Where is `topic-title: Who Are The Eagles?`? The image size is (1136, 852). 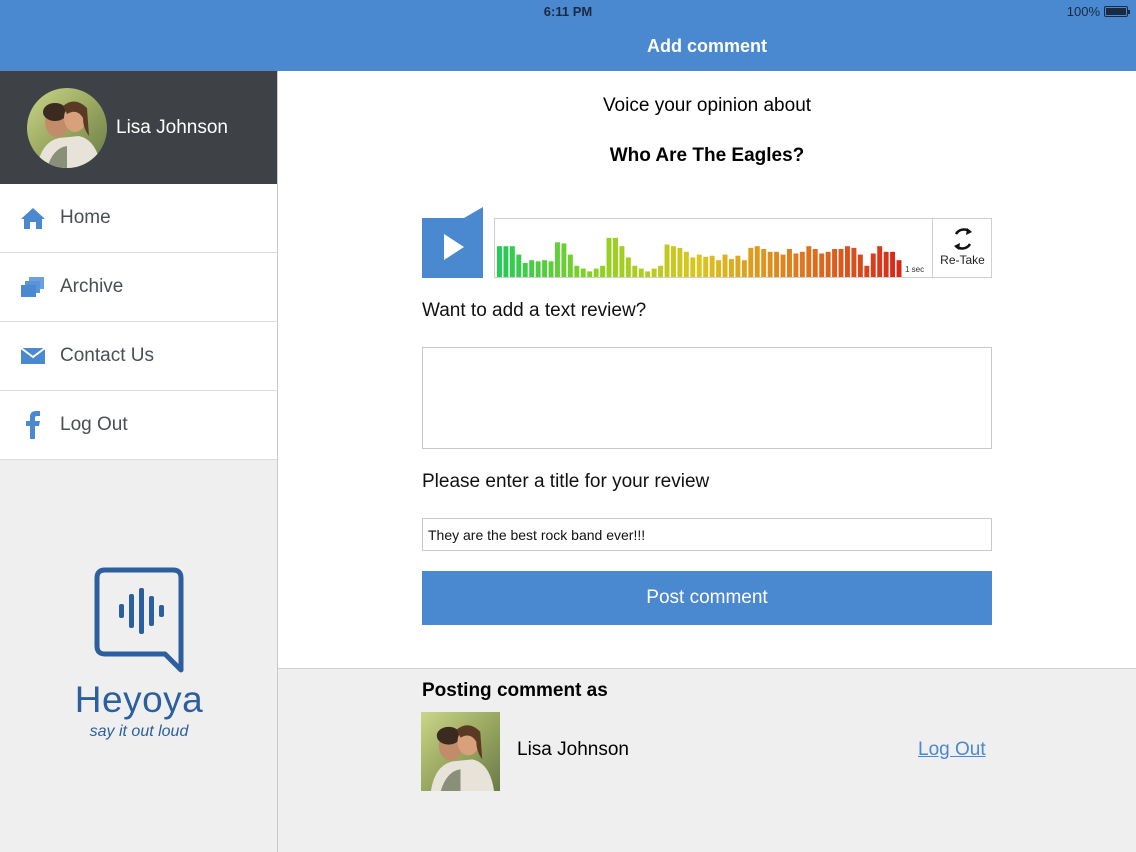 topic-title: Who Are The Eagles? is located at coordinates (707, 155).